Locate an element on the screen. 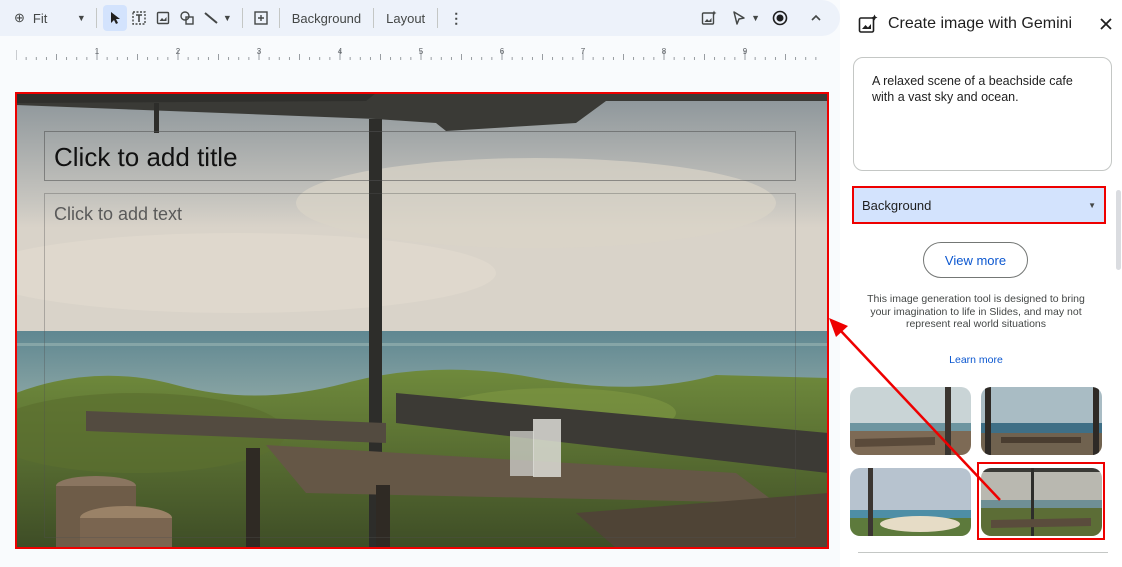  ruler-number: 8 is located at coordinates (664, 51).